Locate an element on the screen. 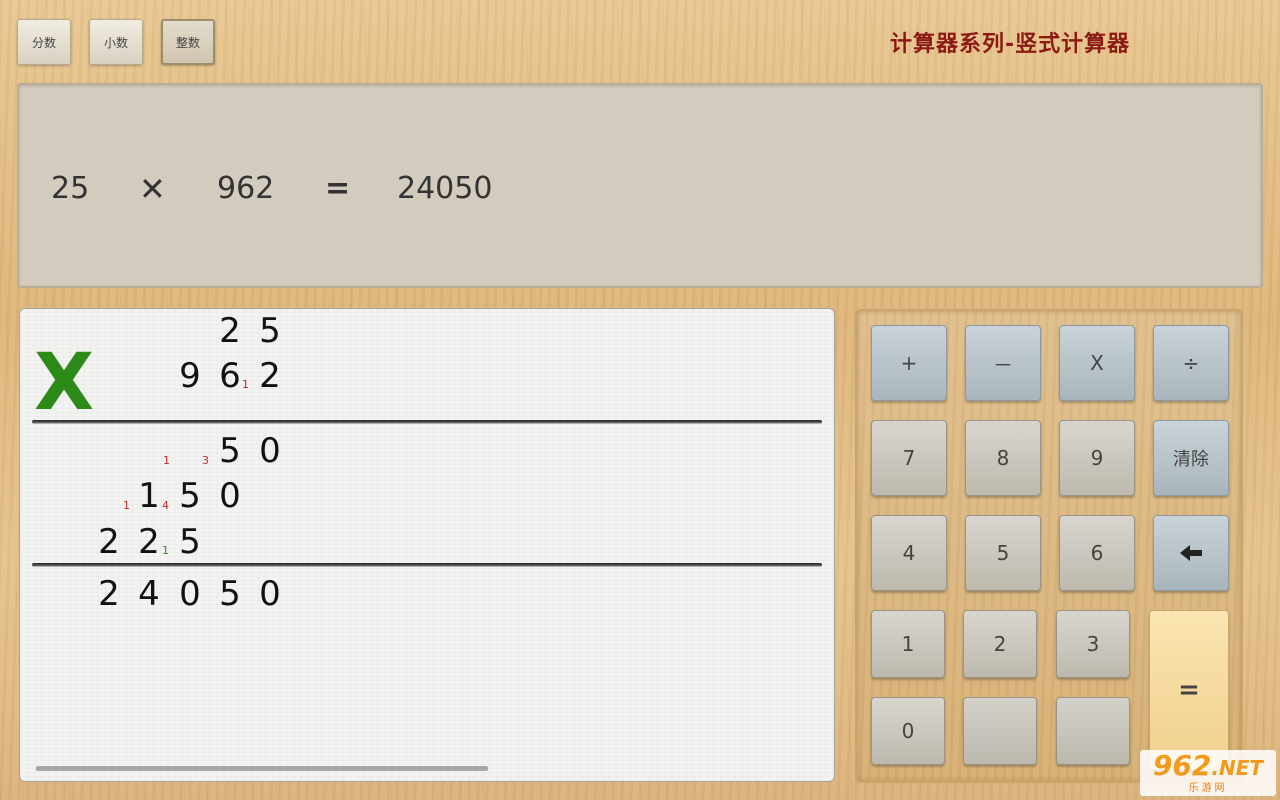 The width and height of the screenshot is (1280, 800). equals-key: = is located at coordinates (1189, 690).